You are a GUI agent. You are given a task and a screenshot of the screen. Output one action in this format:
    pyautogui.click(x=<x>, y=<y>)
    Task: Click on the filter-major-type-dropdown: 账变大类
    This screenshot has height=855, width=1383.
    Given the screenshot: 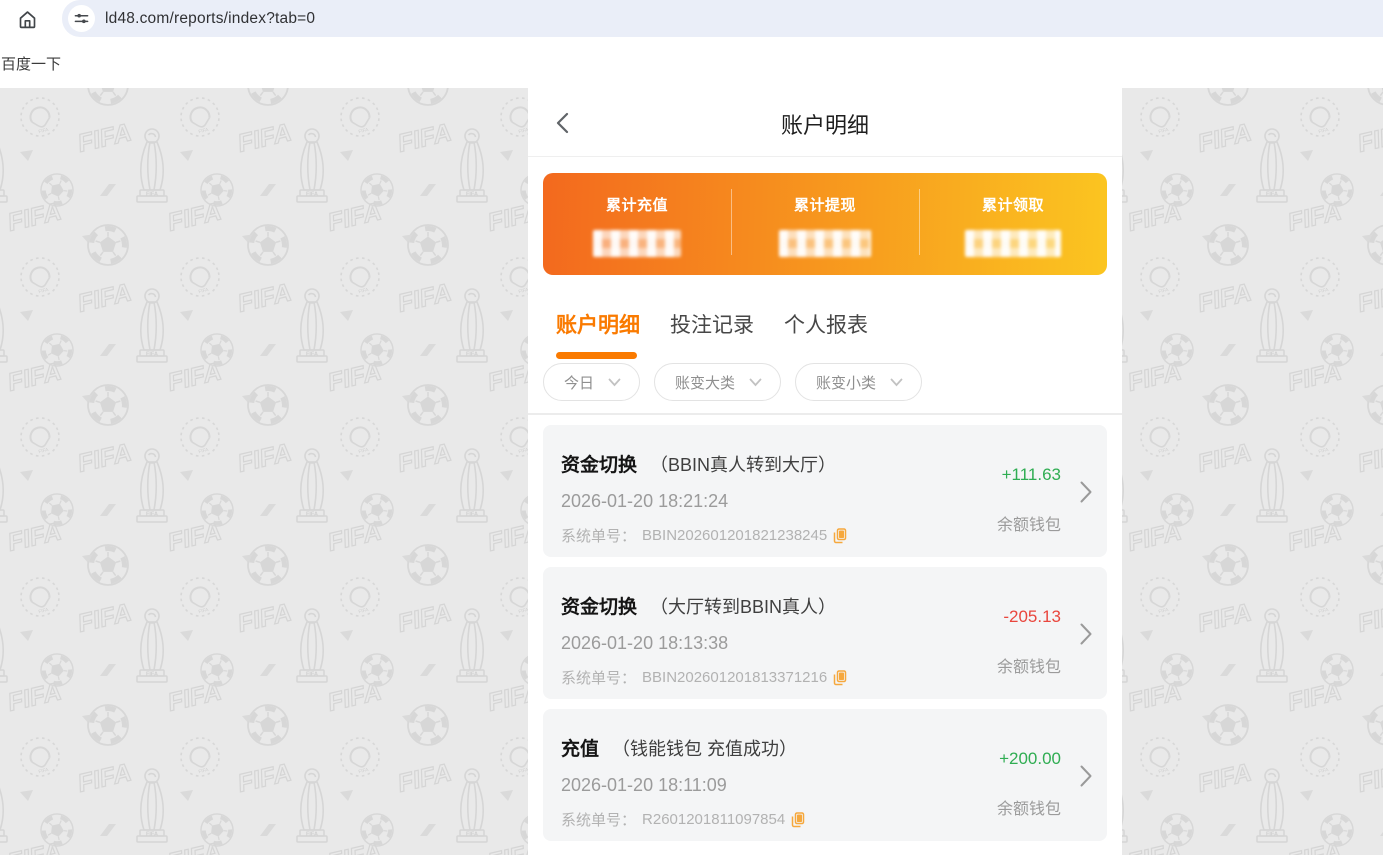 What is the action you would take?
    pyautogui.click(x=718, y=382)
    